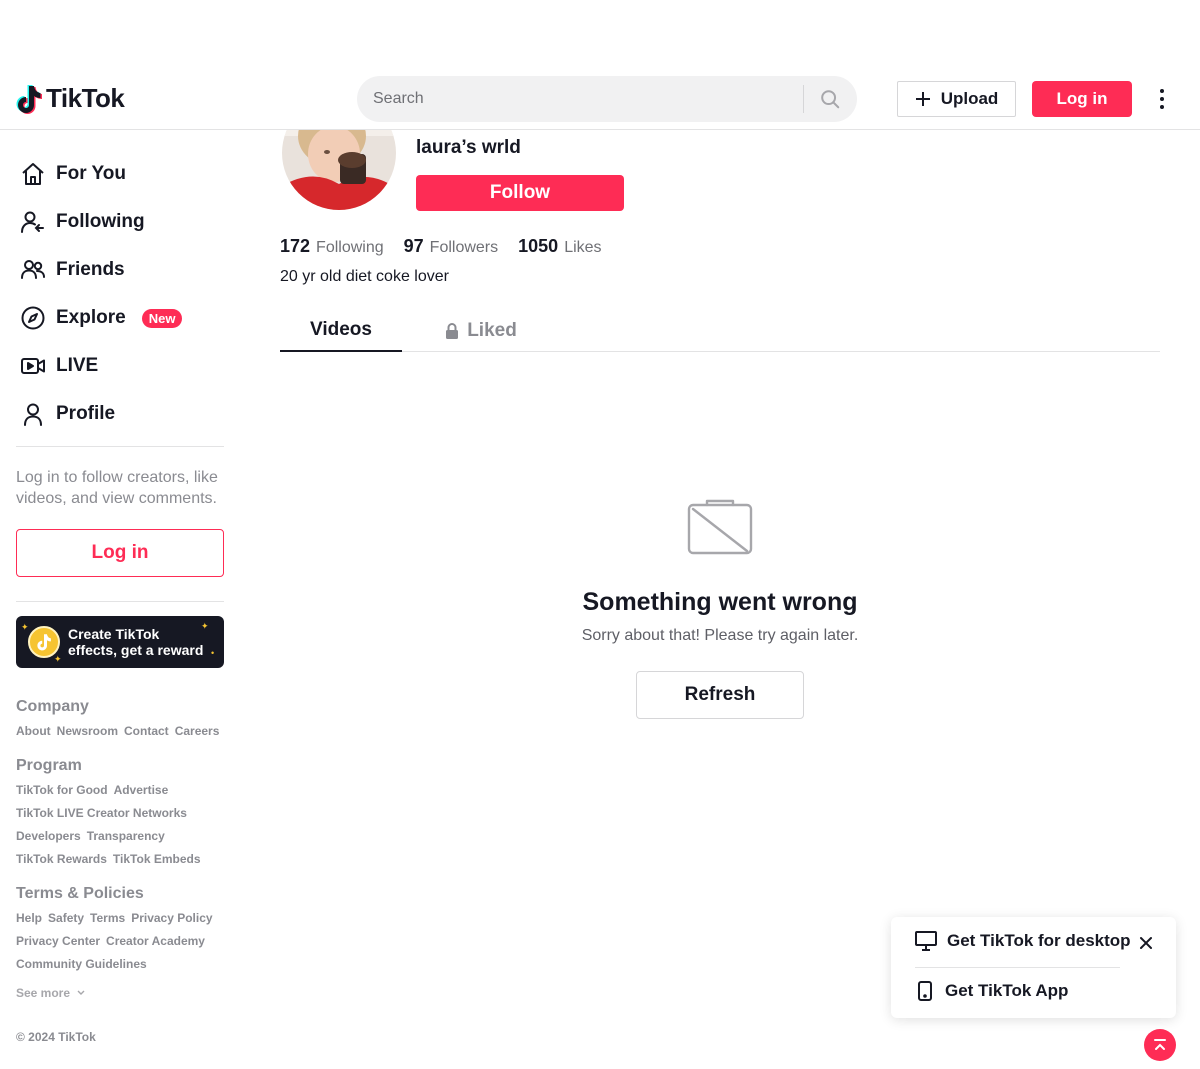 The image size is (1200, 1069). Describe the element at coordinates (29, 99) in the screenshot. I see `tiktok-logo-icon` at that location.